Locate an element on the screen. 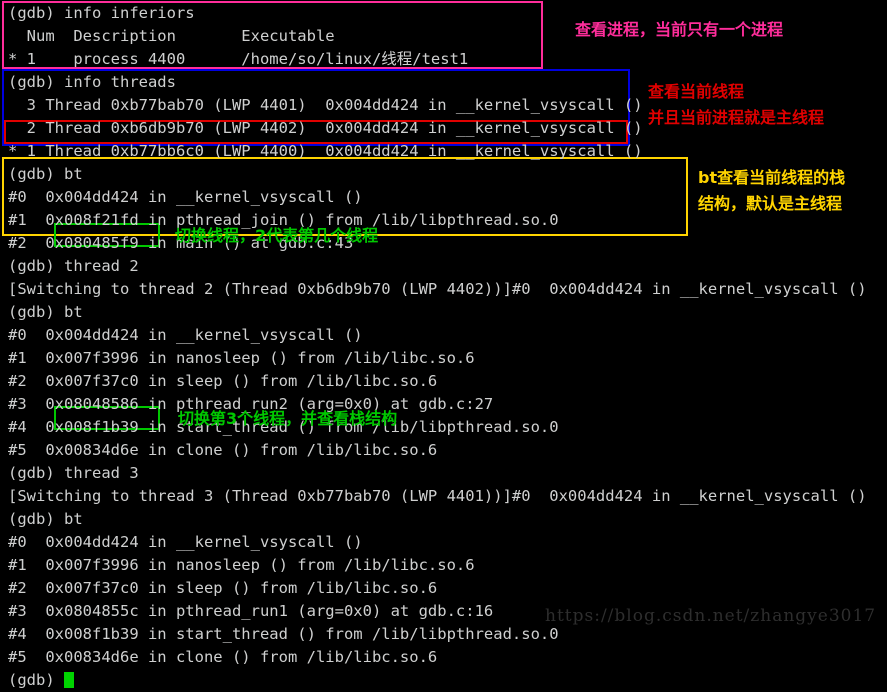 The height and width of the screenshot is (692, 887). text-cursor is located at coordinates (69, 680).